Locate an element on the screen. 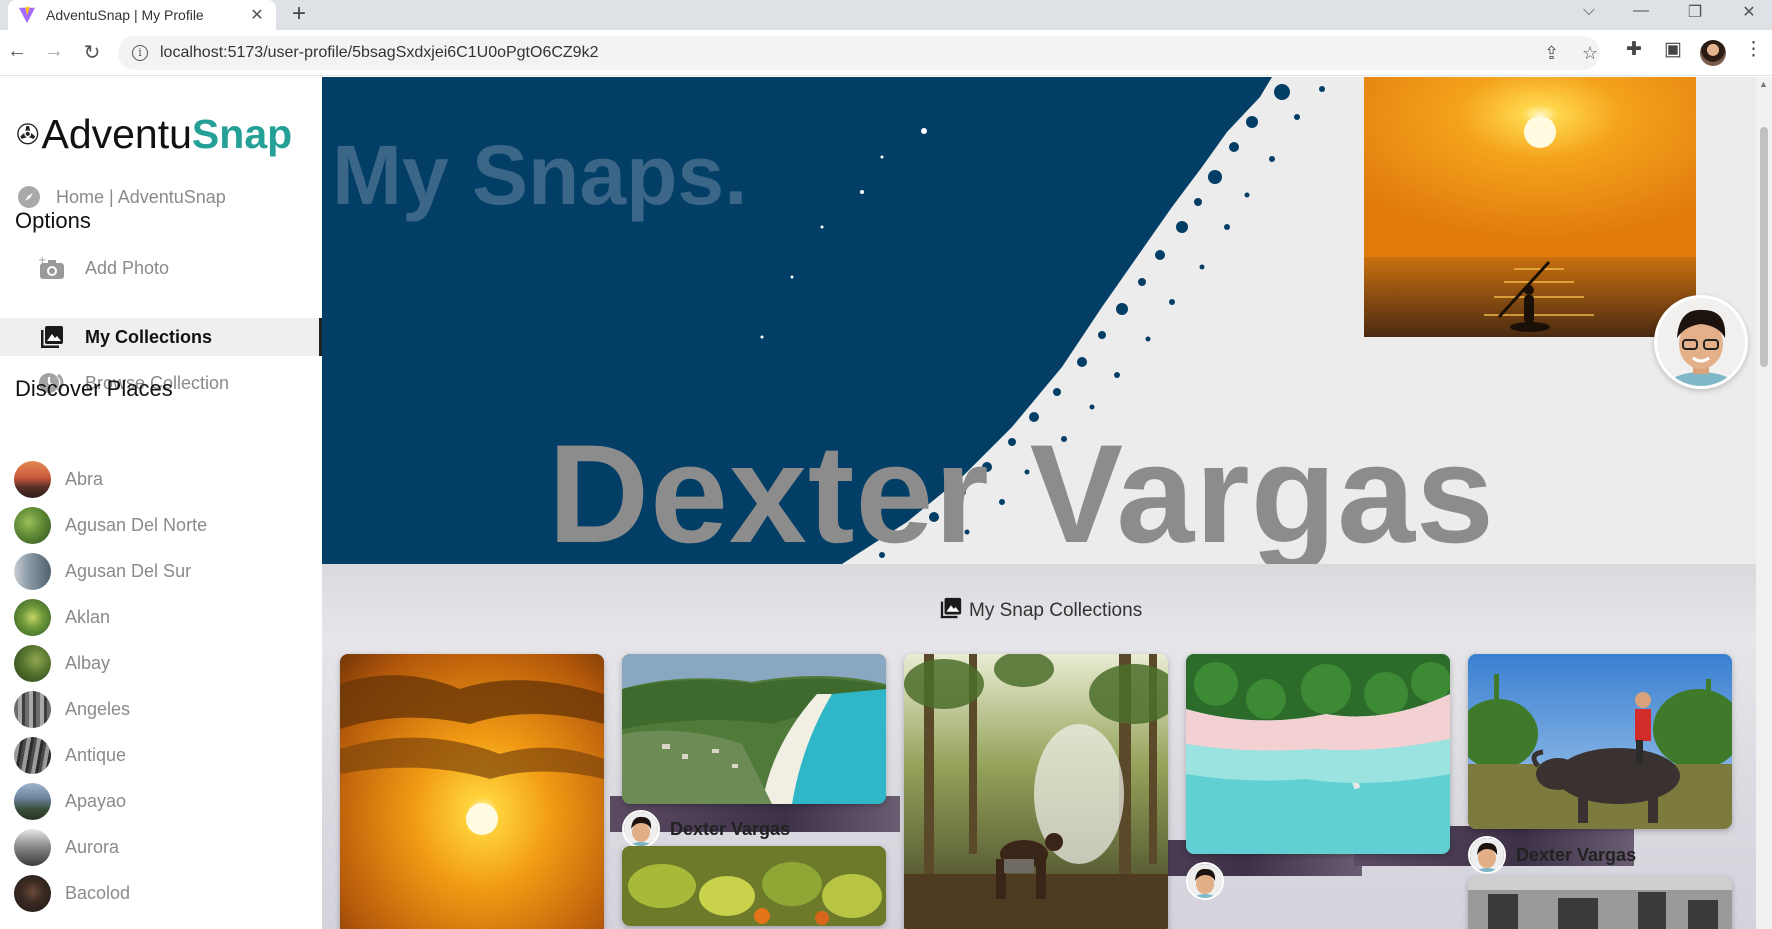 This screenshot has width=1772, height=929. scrollbar-thumb is located at coordinates (1764, 247).